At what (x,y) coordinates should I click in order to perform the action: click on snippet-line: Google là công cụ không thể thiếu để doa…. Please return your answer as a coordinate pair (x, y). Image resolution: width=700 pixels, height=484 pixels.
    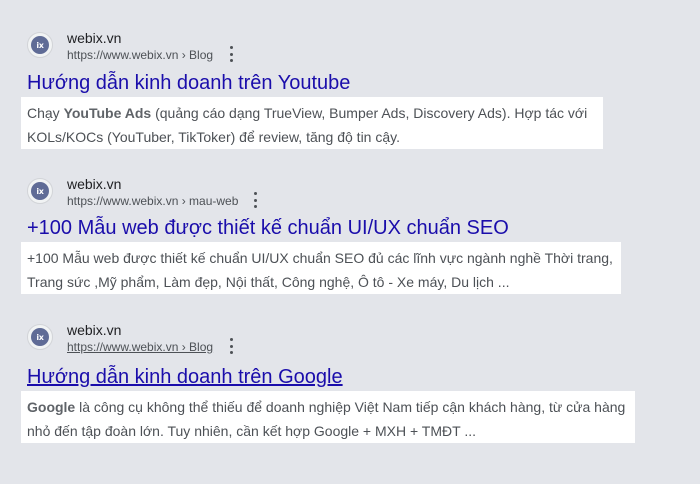
    Looking at the image, I should click on (326, 407).